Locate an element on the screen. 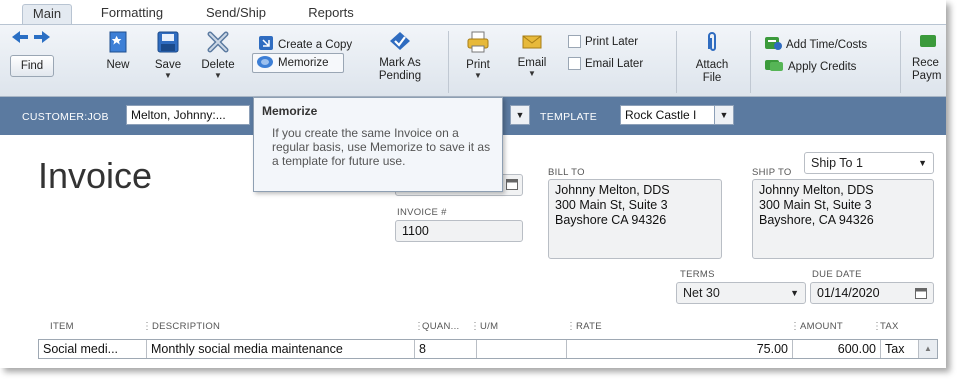 This screenshot has height=379, width=957. copy-icon is located at coordinates (266, 44).